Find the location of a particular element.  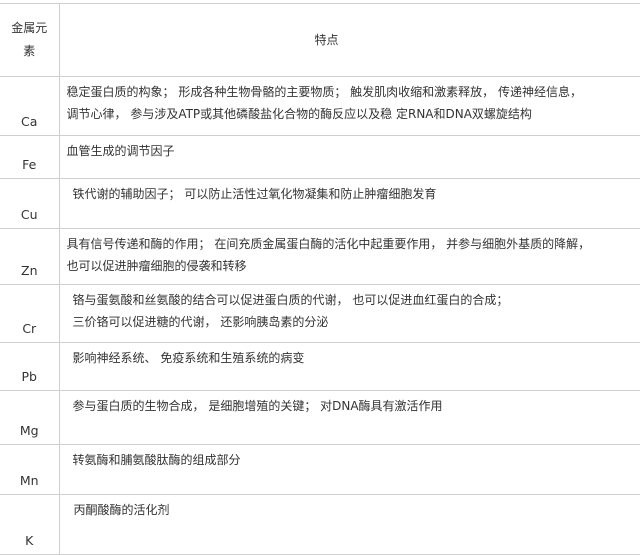

header-element-label: 金属元 素 is located at coordinates (29, 39).